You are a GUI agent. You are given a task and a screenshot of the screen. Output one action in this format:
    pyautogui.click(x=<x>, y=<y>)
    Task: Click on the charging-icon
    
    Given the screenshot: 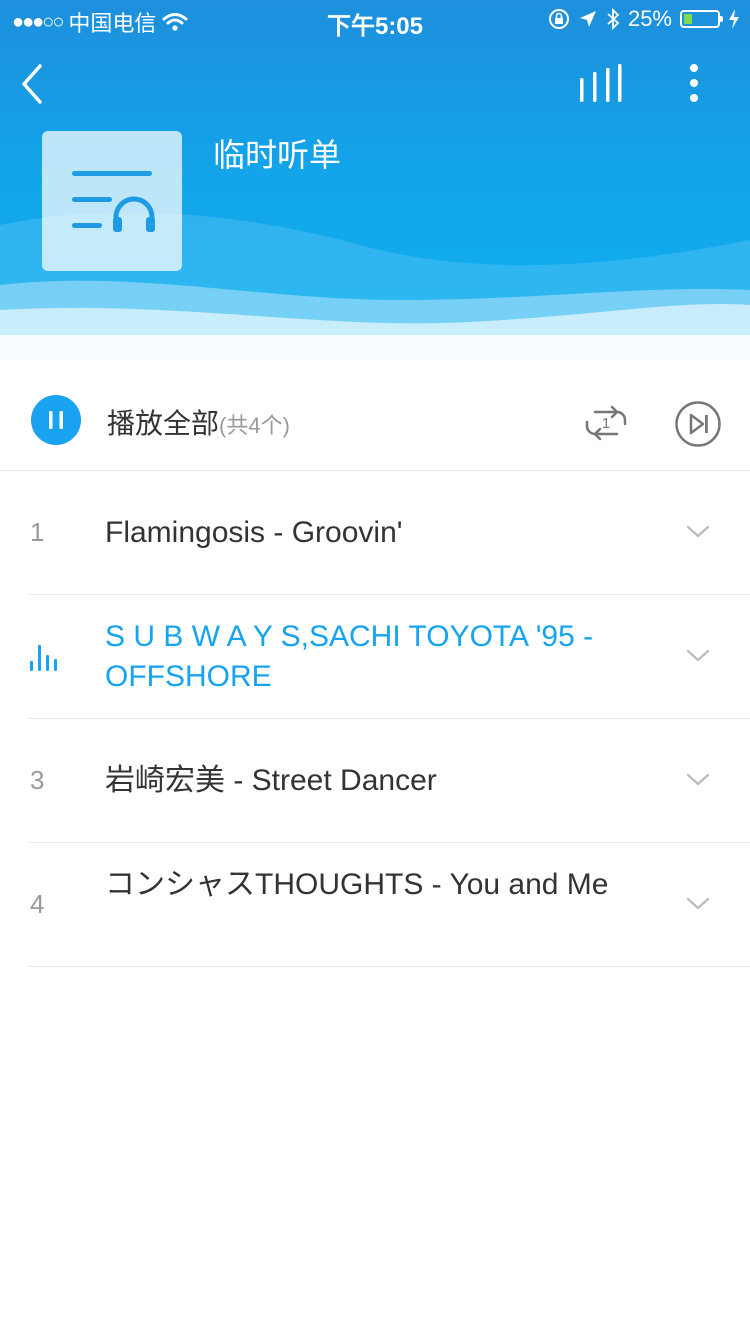 What is the action you would take?
    pyautogui.click(x=734, y=19)
    